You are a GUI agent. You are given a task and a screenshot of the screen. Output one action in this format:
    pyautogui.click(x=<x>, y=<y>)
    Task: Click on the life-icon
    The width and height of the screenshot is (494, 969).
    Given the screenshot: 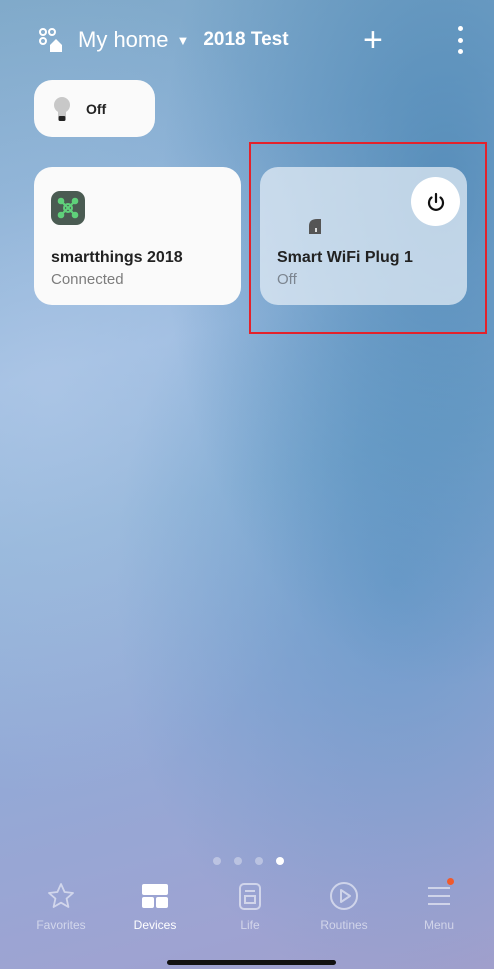 What is the action you would take?
    pyautogui.click(x=250, y=896)
    